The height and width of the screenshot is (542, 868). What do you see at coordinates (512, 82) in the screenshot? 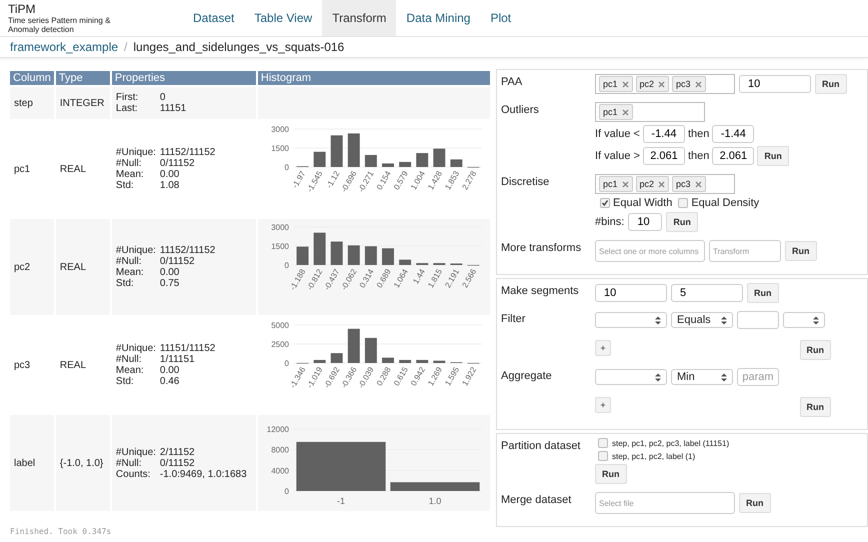
I see `section-label: PAA` at bounding box center [512, 82].